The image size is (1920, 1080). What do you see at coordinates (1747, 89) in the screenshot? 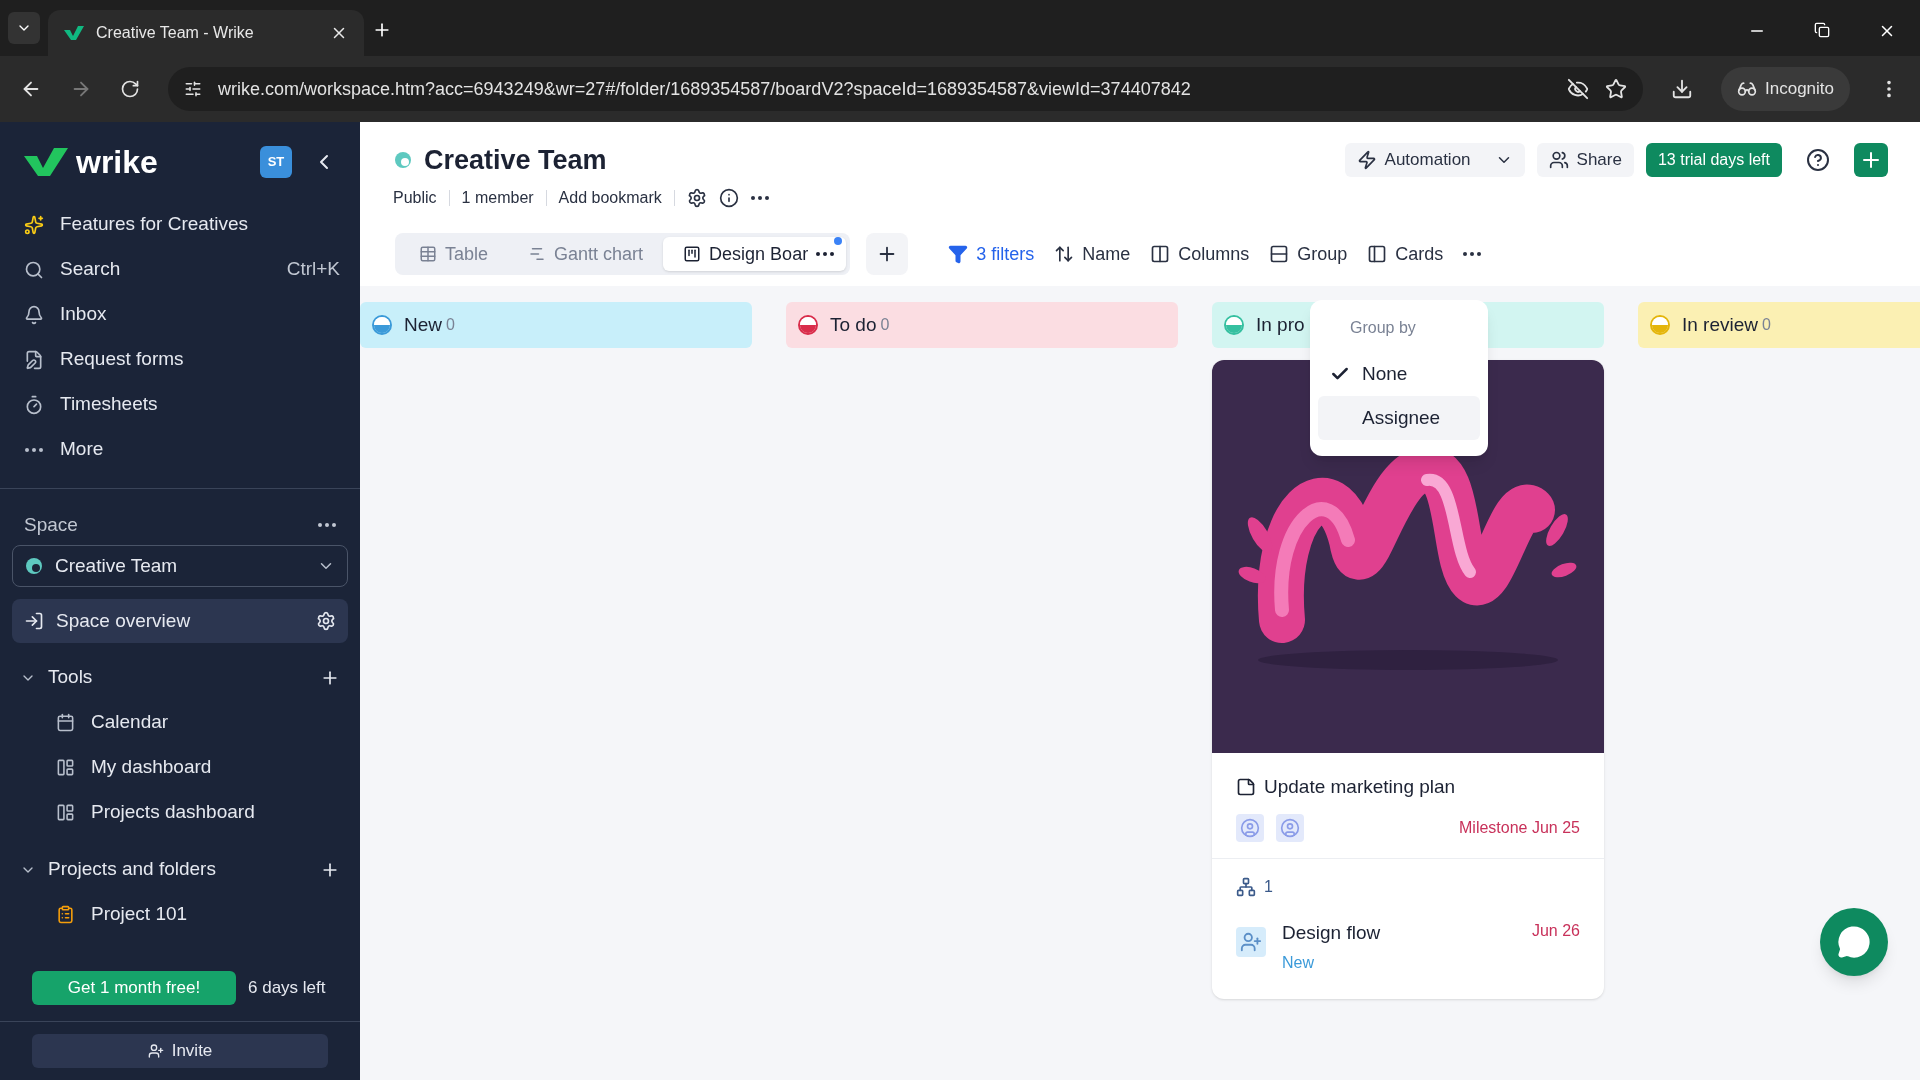
I see `incognito-icon` at bounding box center [1747, 89].